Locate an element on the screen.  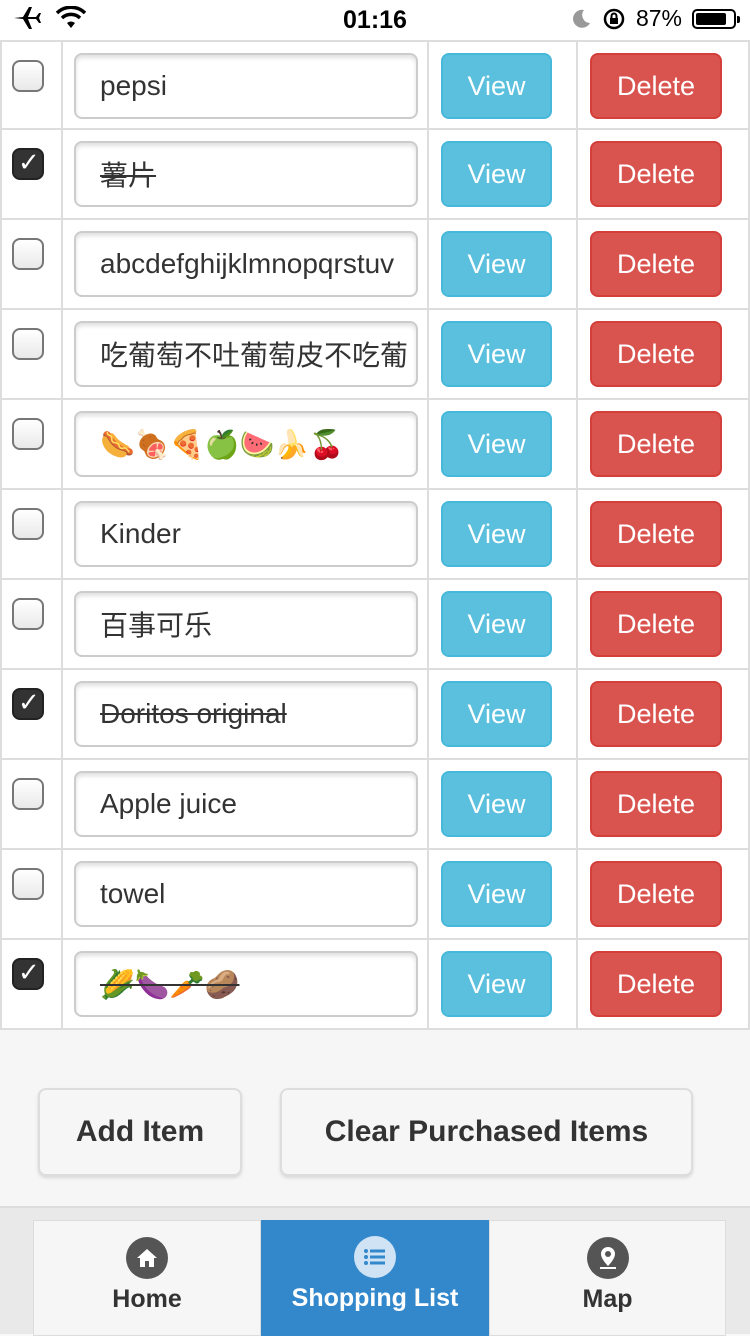
battery-fill is located at coordinates (711, 18).